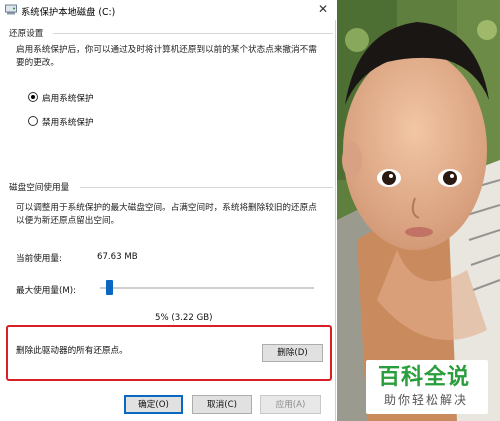 The width and height of the screenshot is (500, 421). I want to click on watermark-slogan: 助你轻松解决, so click(426, 400).